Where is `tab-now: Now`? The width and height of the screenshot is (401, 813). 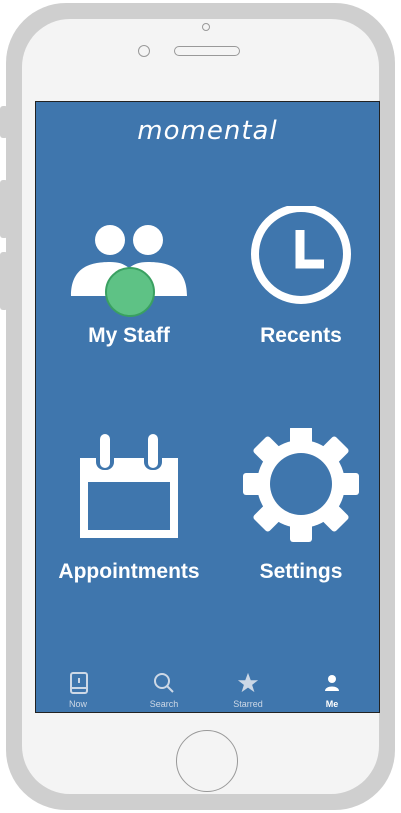
tab-now: Now is located at coordinates (78, 690).